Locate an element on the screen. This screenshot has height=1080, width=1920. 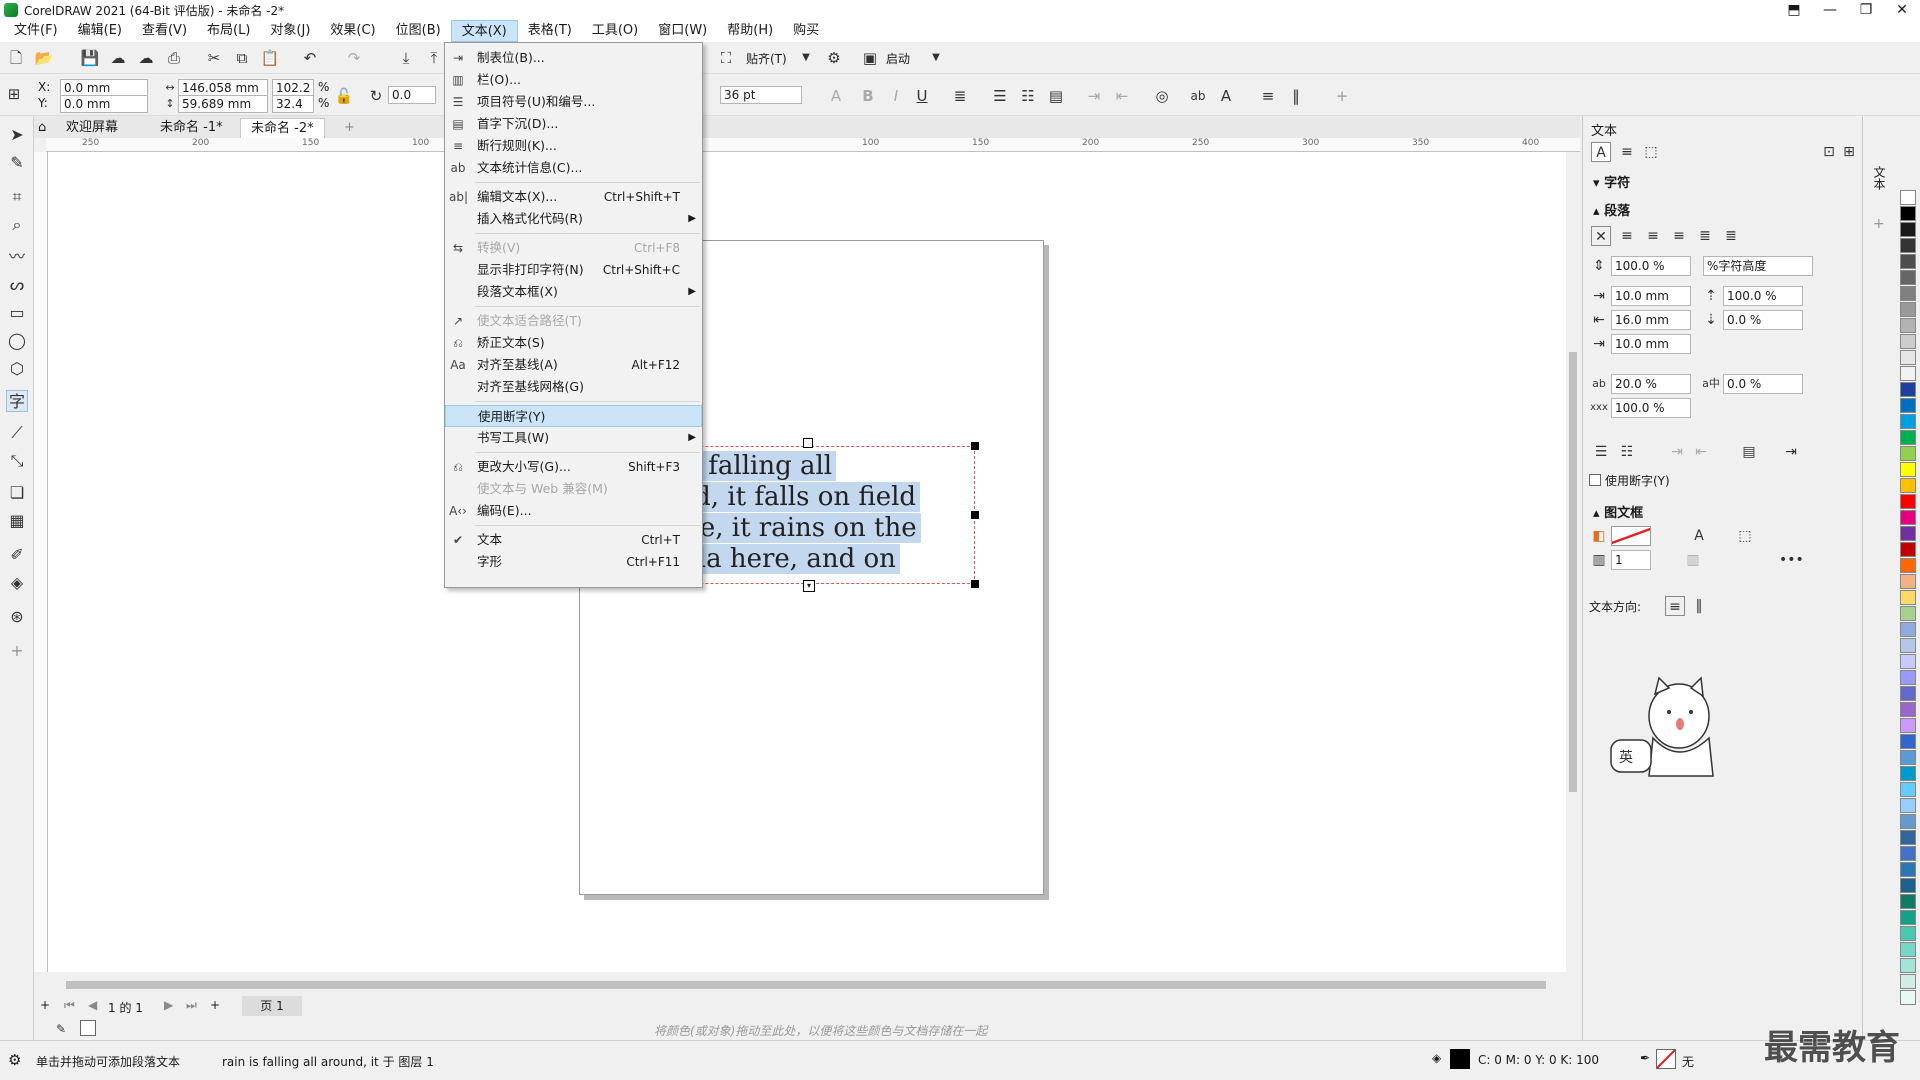
restore-button: ❐ is located at coordinates (1866, 10).